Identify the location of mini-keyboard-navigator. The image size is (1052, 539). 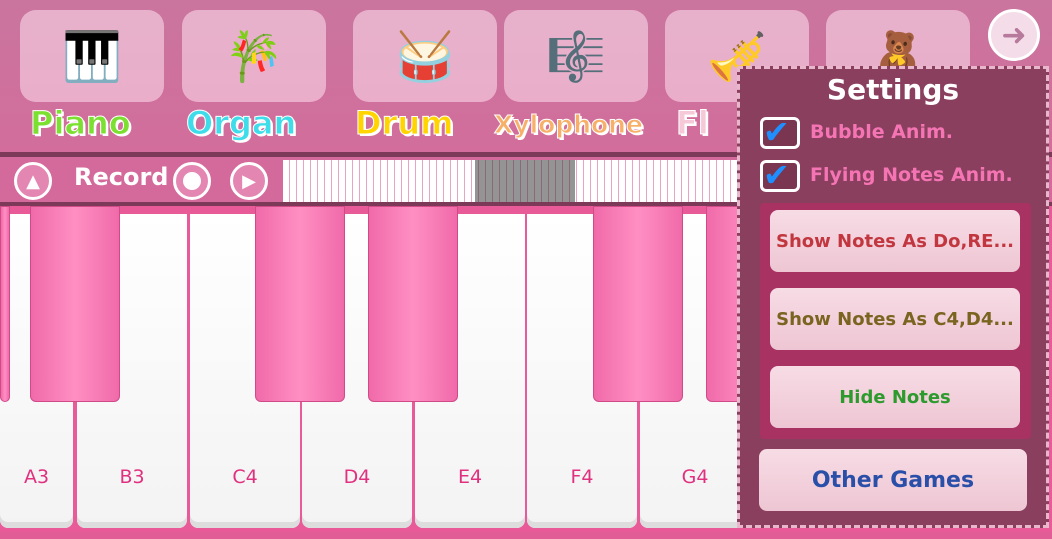
(511, 181).